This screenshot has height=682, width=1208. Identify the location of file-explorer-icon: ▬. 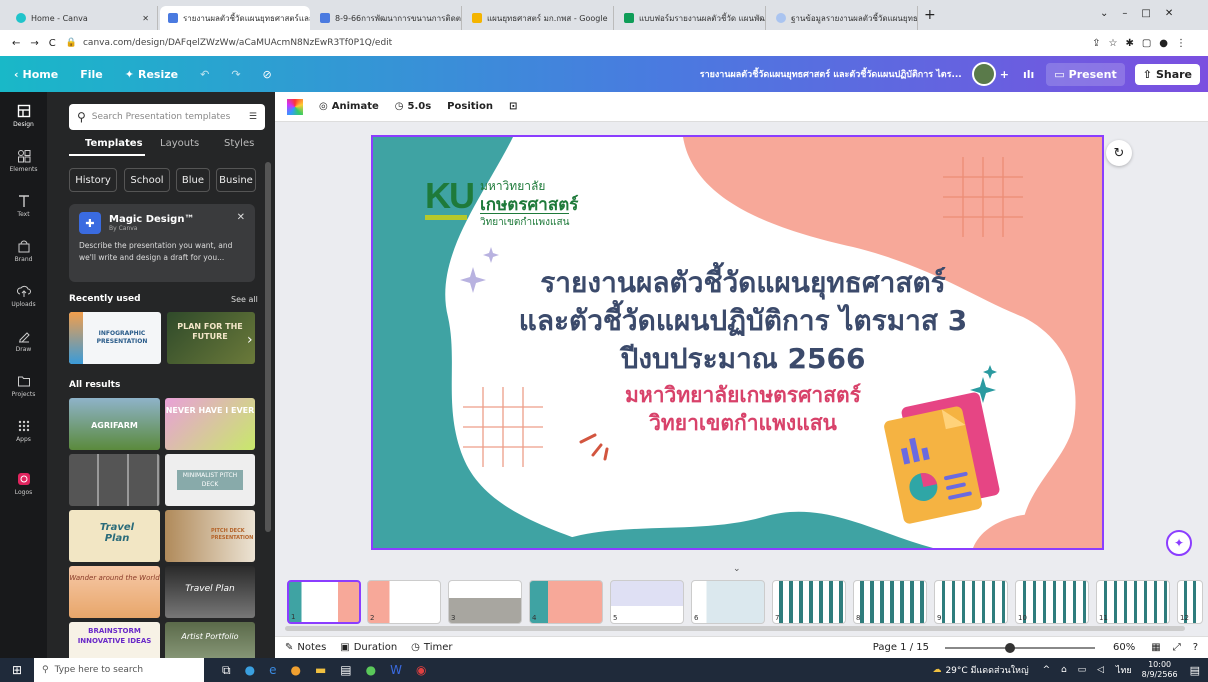
(320, 670).